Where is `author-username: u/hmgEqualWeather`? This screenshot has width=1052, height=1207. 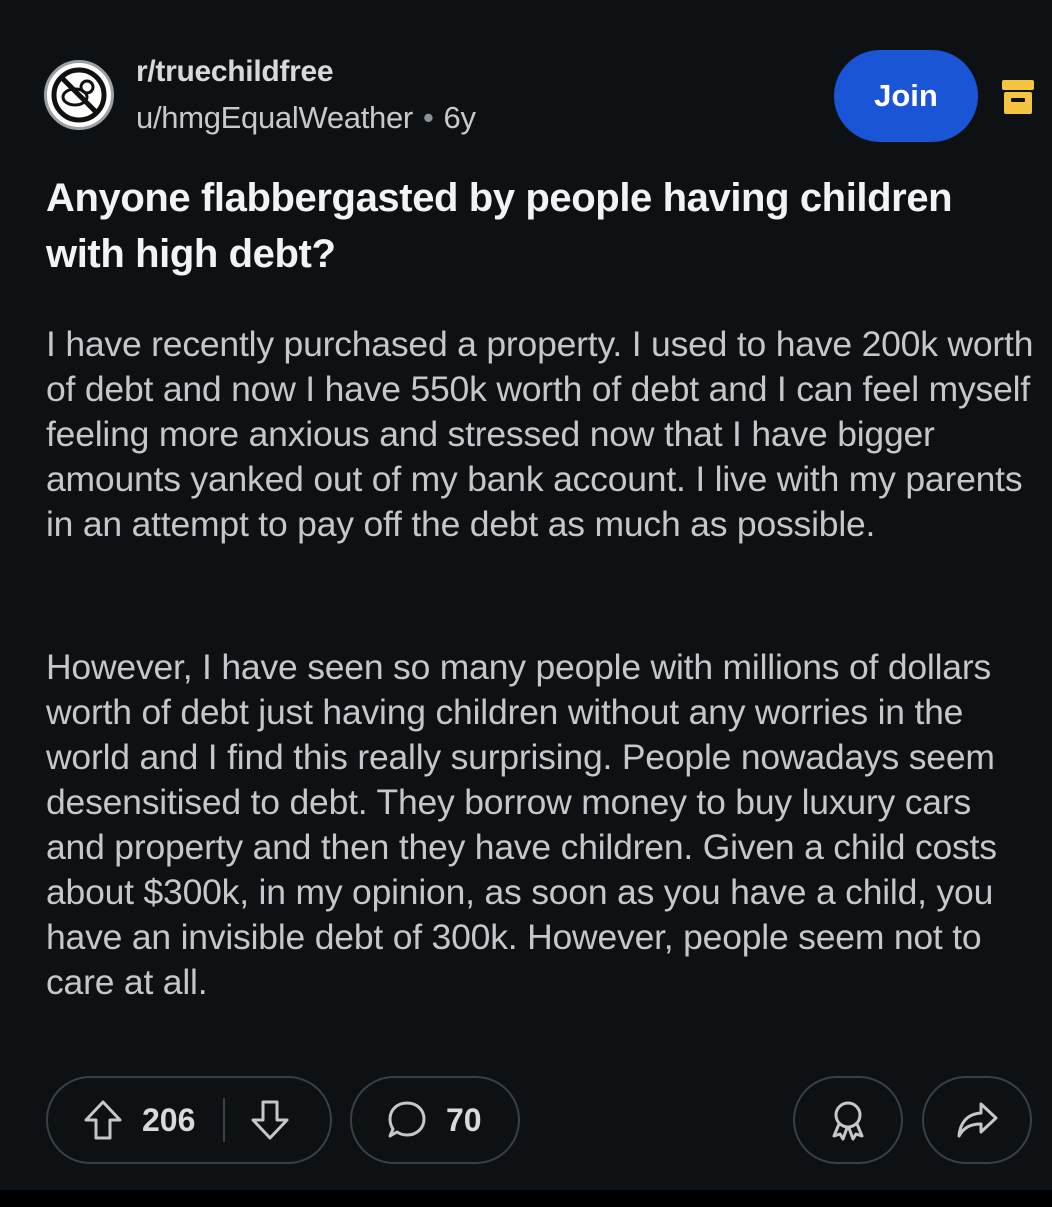 author-username: u/hmgEqualWeather is located at coordinates (274, 117).